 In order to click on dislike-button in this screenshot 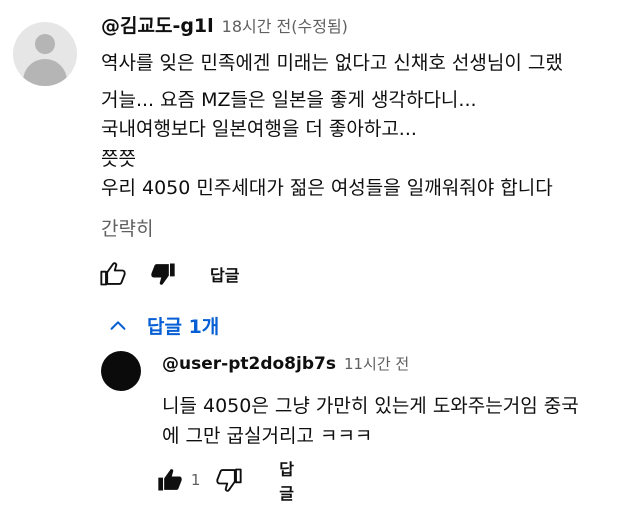, I will do `click(163, 274)`.